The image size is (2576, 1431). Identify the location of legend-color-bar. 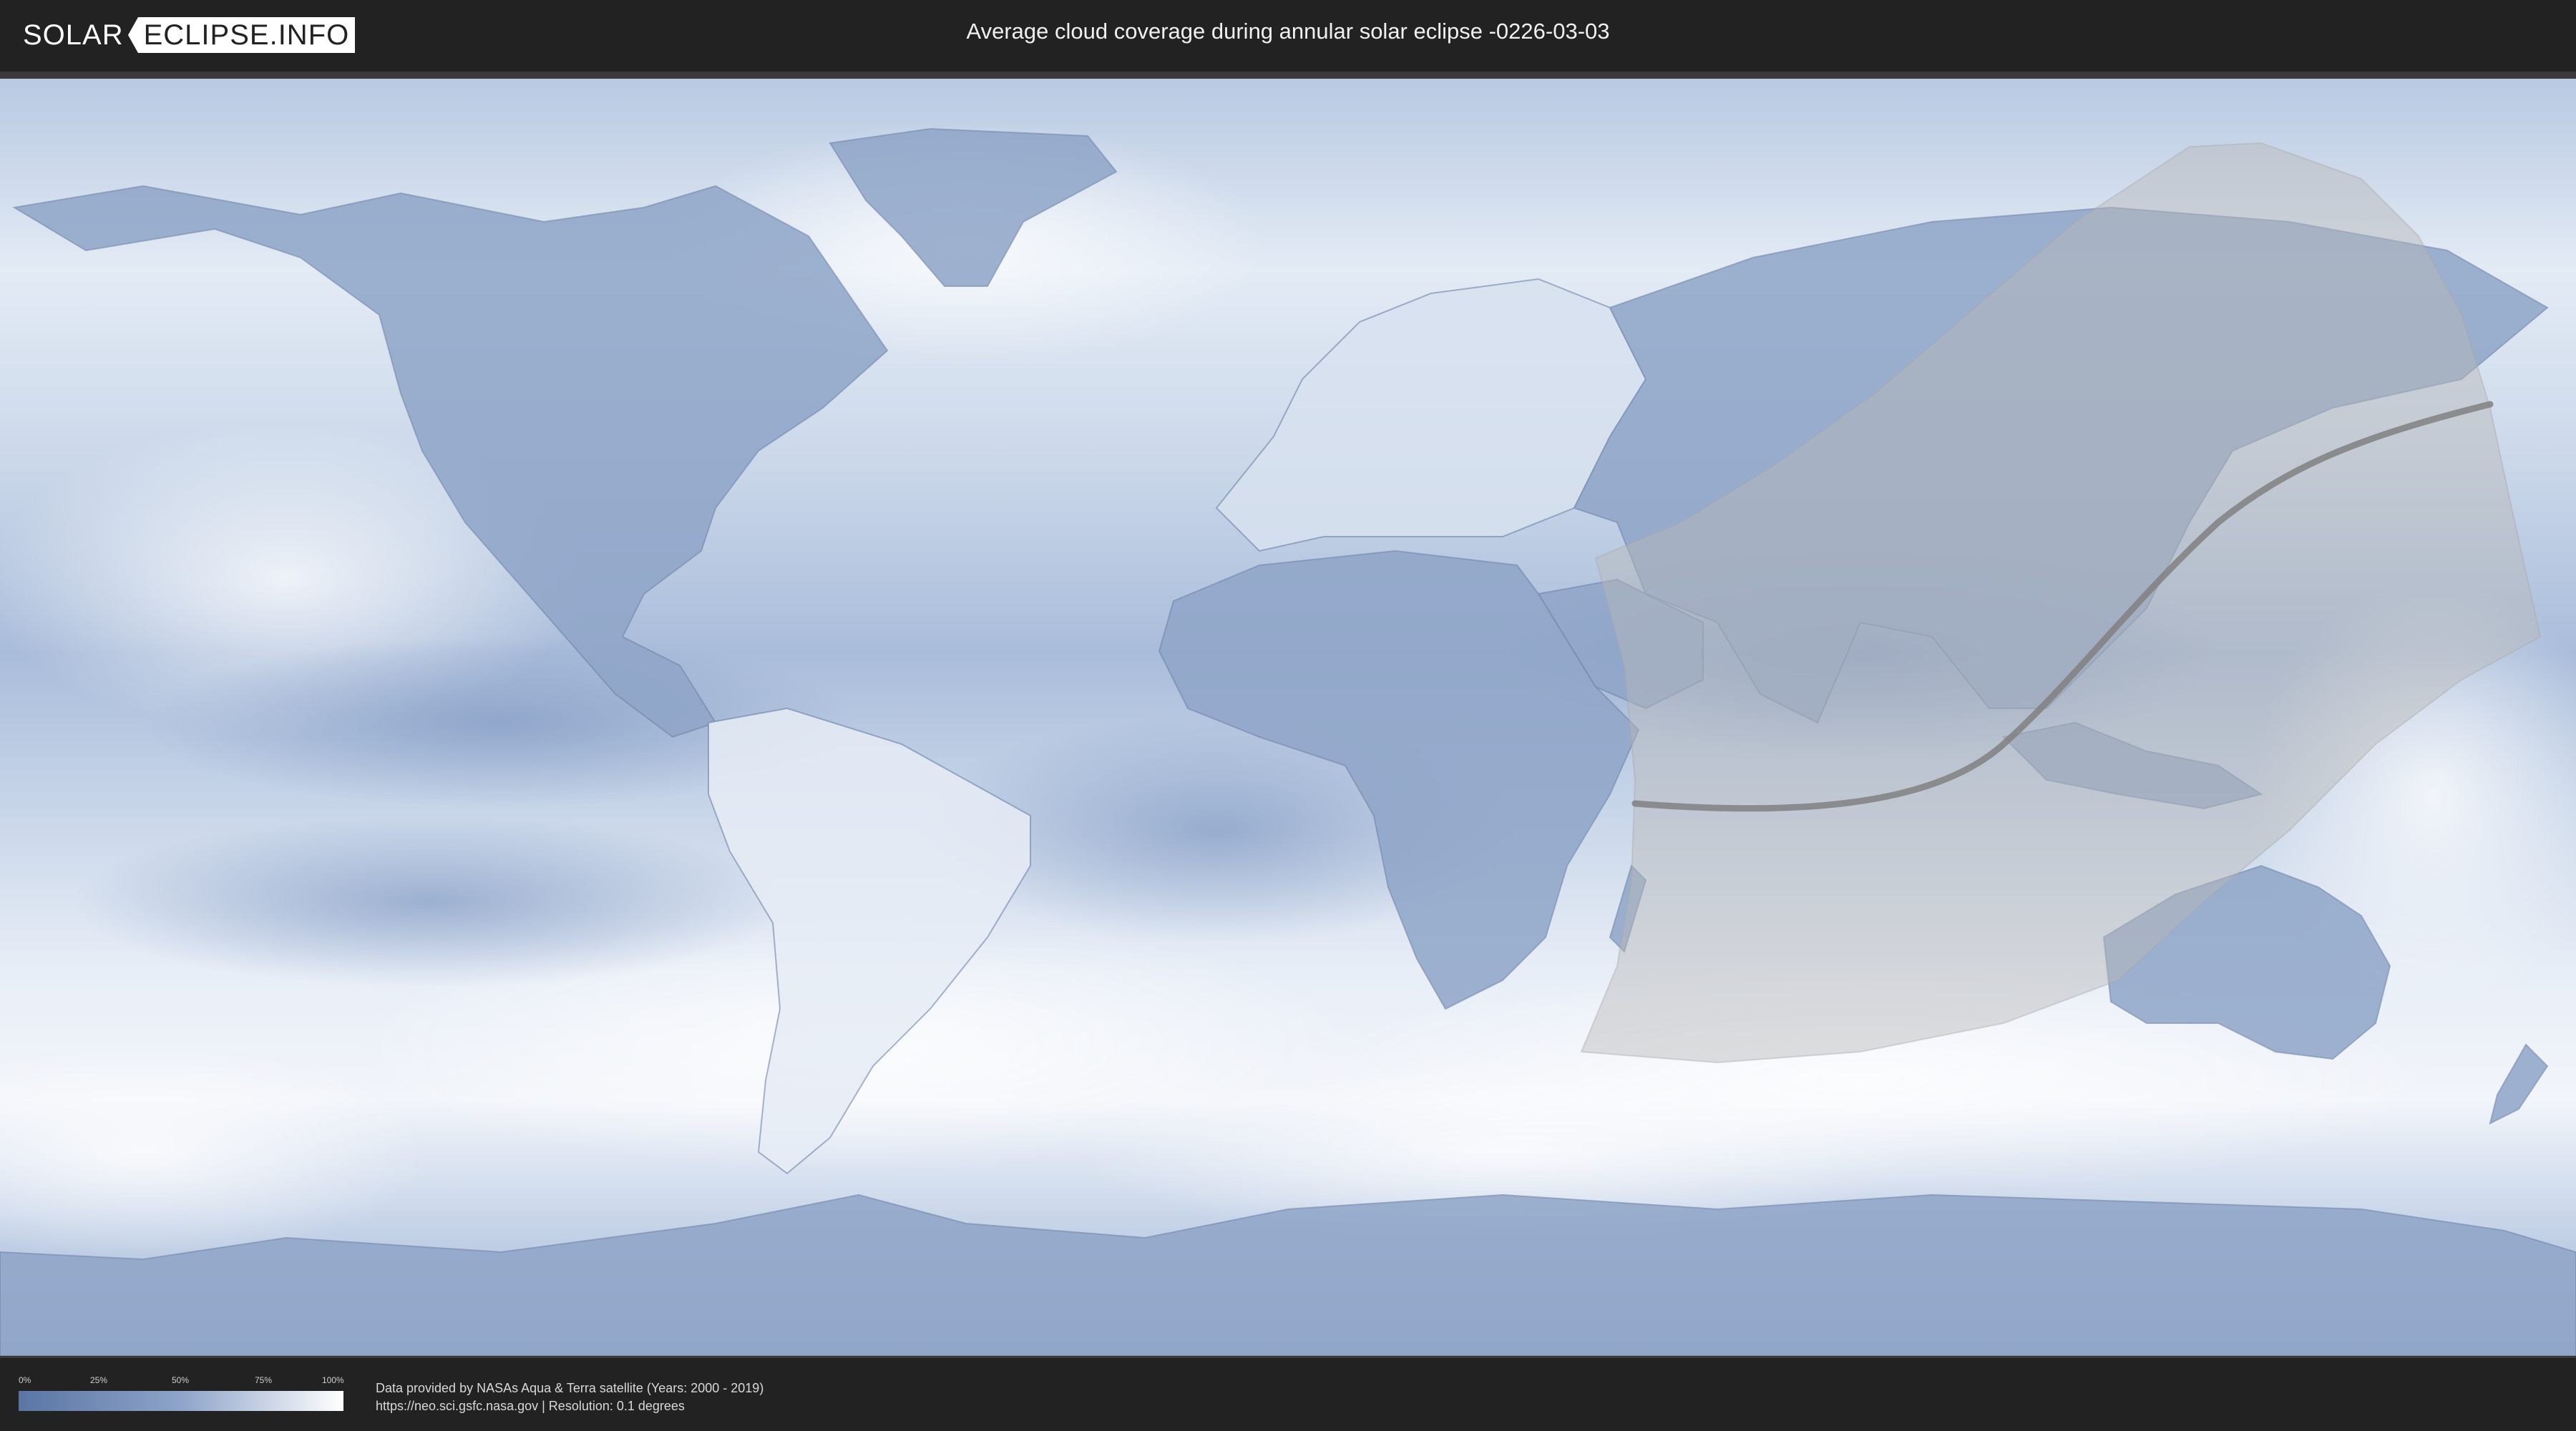
(181, 1401).